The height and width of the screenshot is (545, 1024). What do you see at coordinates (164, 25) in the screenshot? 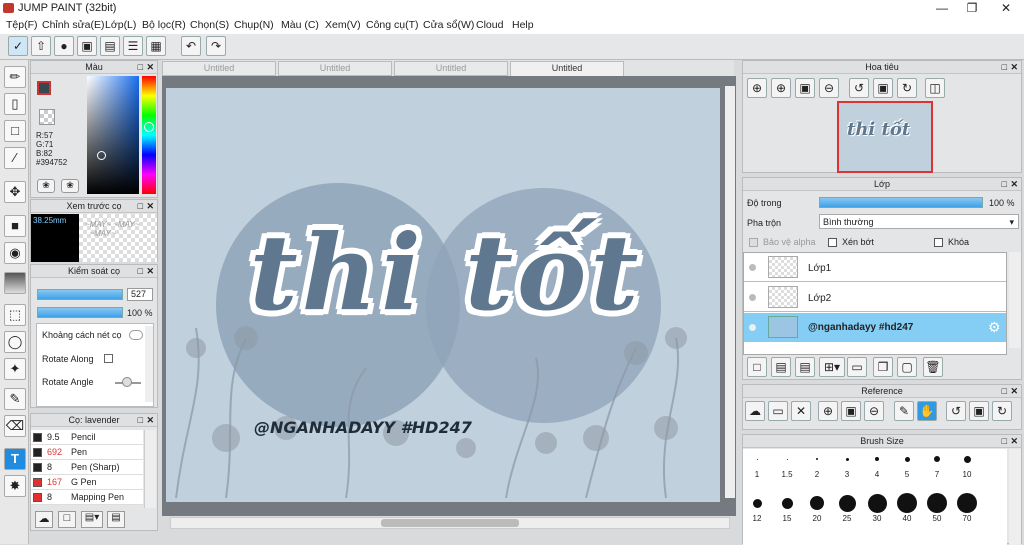
I see `menu-filter: Bộ lọc(R)` at bounding box center [164, 25].